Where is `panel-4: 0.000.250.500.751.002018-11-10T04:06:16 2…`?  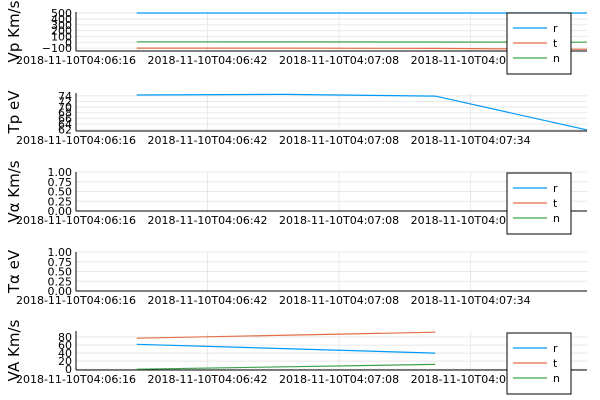
panel-4: 0.000.250.500.751.002018-11-10T04:06:16 2… is located at coordinates (296, 276).